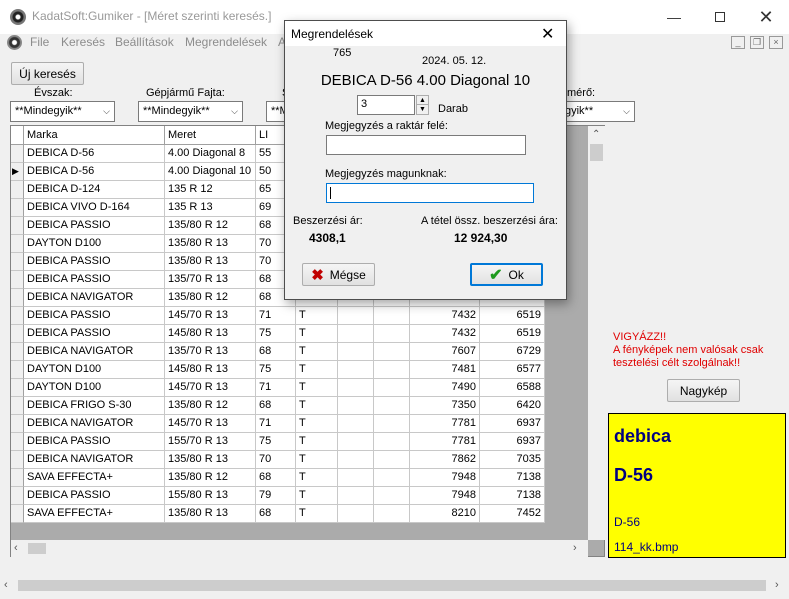  I want to click on table-row: DEBICA PASSIO 155/70 R 13 75 T 7781 6937, so click(278, 442).